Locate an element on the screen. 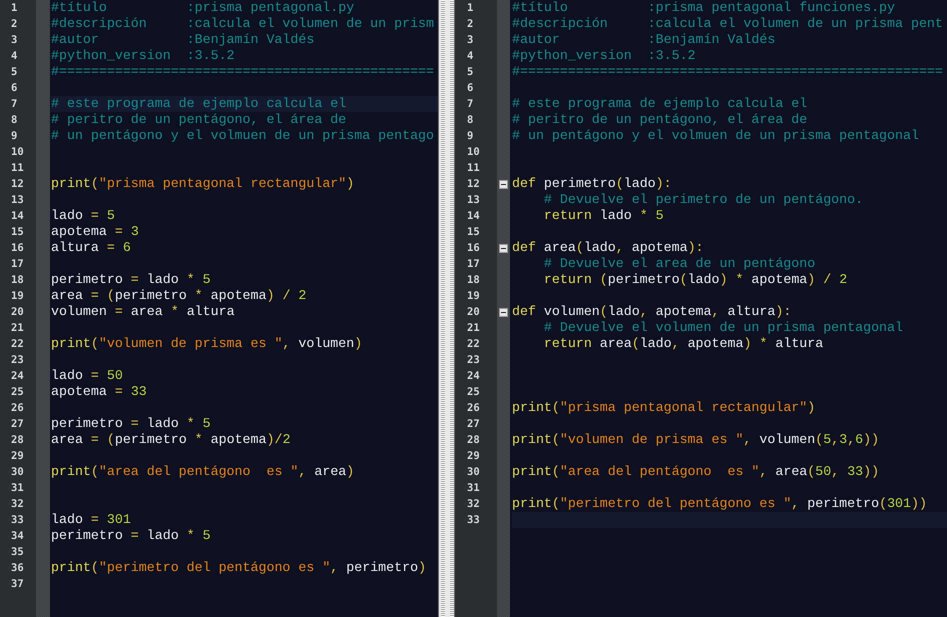 The image size is (947, 617). line-number: 34 is located at coordinates (17, 536).